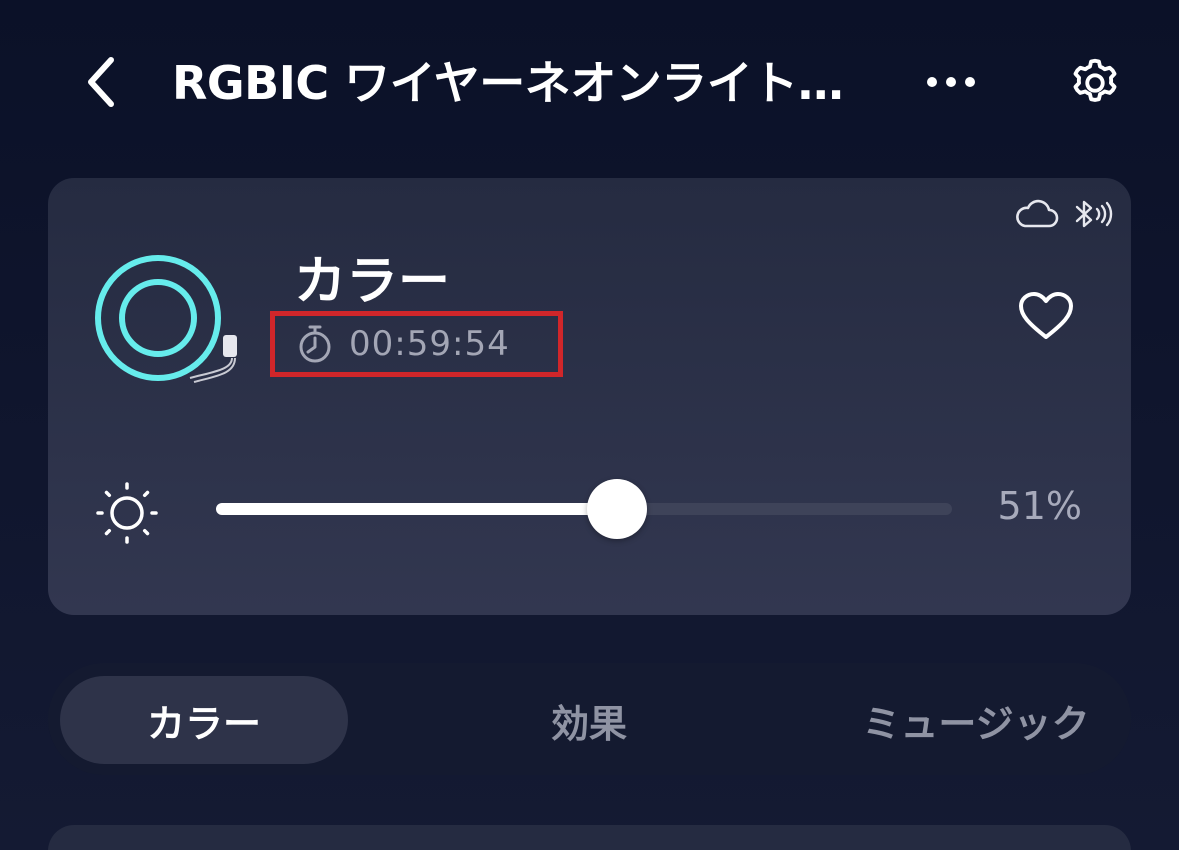 This screenshot has height=850, width=1179. Describe the element at coordinates (372, 282) in the screenshot. I see `mode-title: カラー` at that location.